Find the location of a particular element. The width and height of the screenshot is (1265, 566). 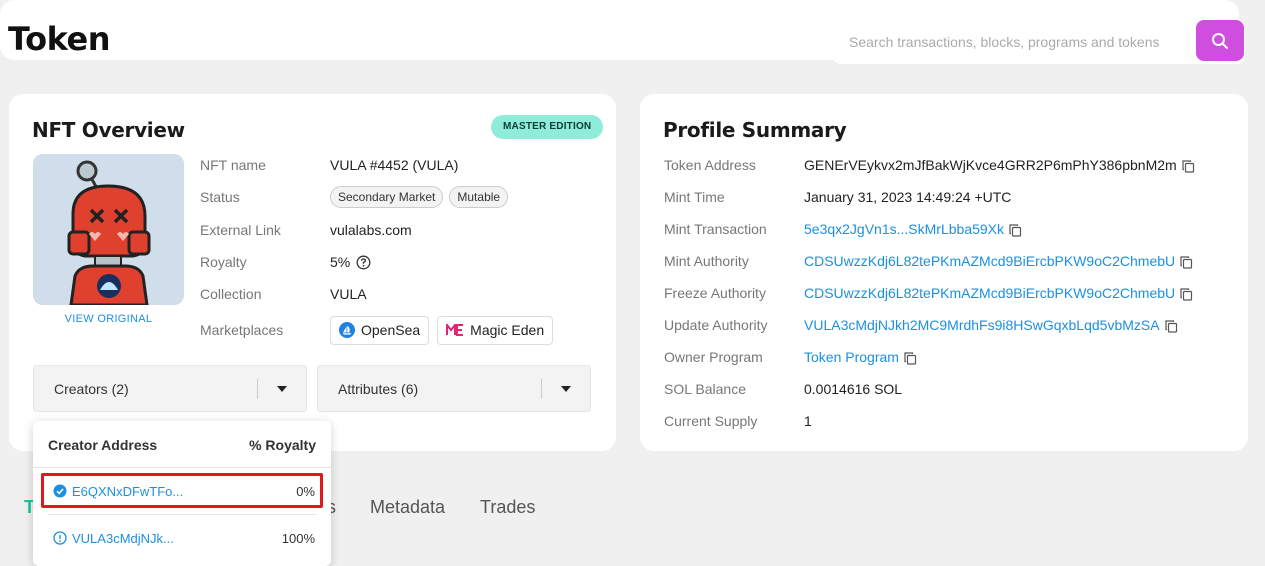

royalty-header: % Royalty is located at coordinates (282, 445).